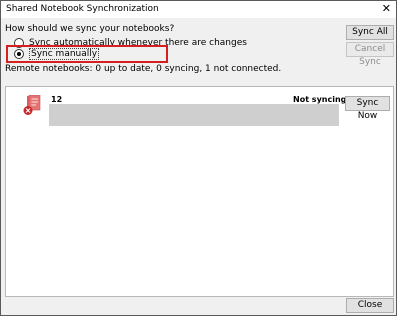 Image resolution: width=397 pixels, height=316 pixels. What do you see at coordinates (370, 305) in the screenshot?
I see `close-button: Close` at bounding box center [370, 305].